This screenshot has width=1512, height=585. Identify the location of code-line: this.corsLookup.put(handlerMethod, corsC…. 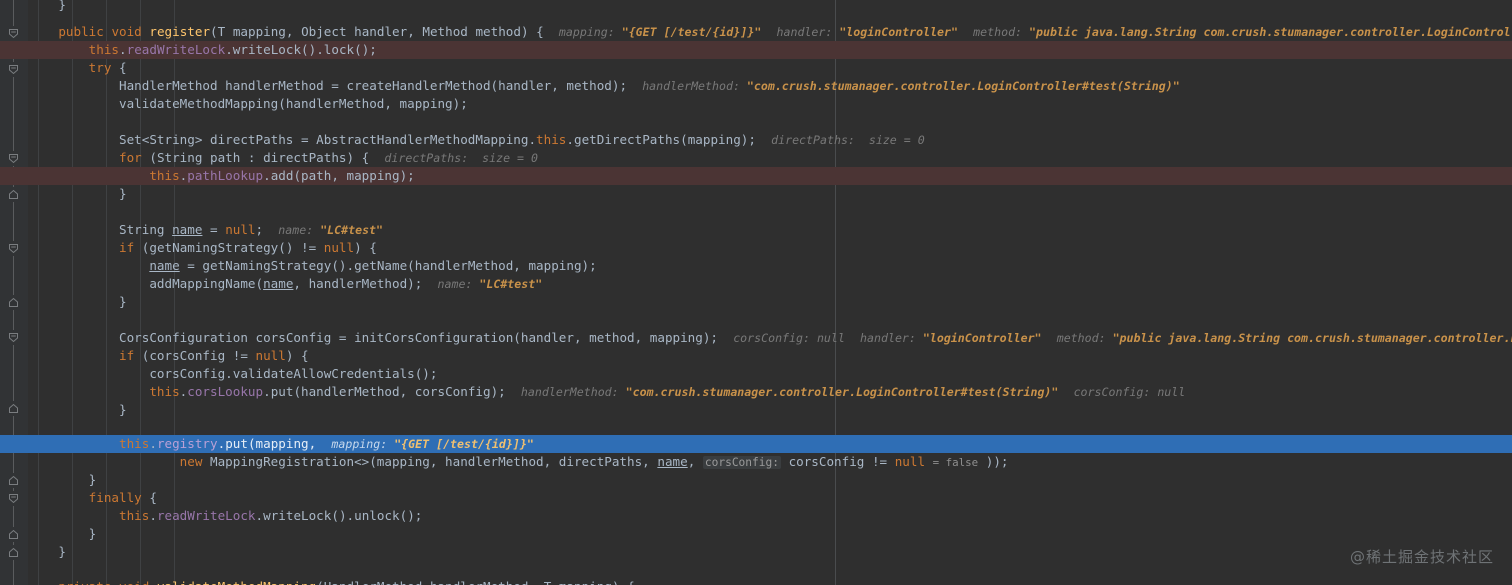
(756, 392).